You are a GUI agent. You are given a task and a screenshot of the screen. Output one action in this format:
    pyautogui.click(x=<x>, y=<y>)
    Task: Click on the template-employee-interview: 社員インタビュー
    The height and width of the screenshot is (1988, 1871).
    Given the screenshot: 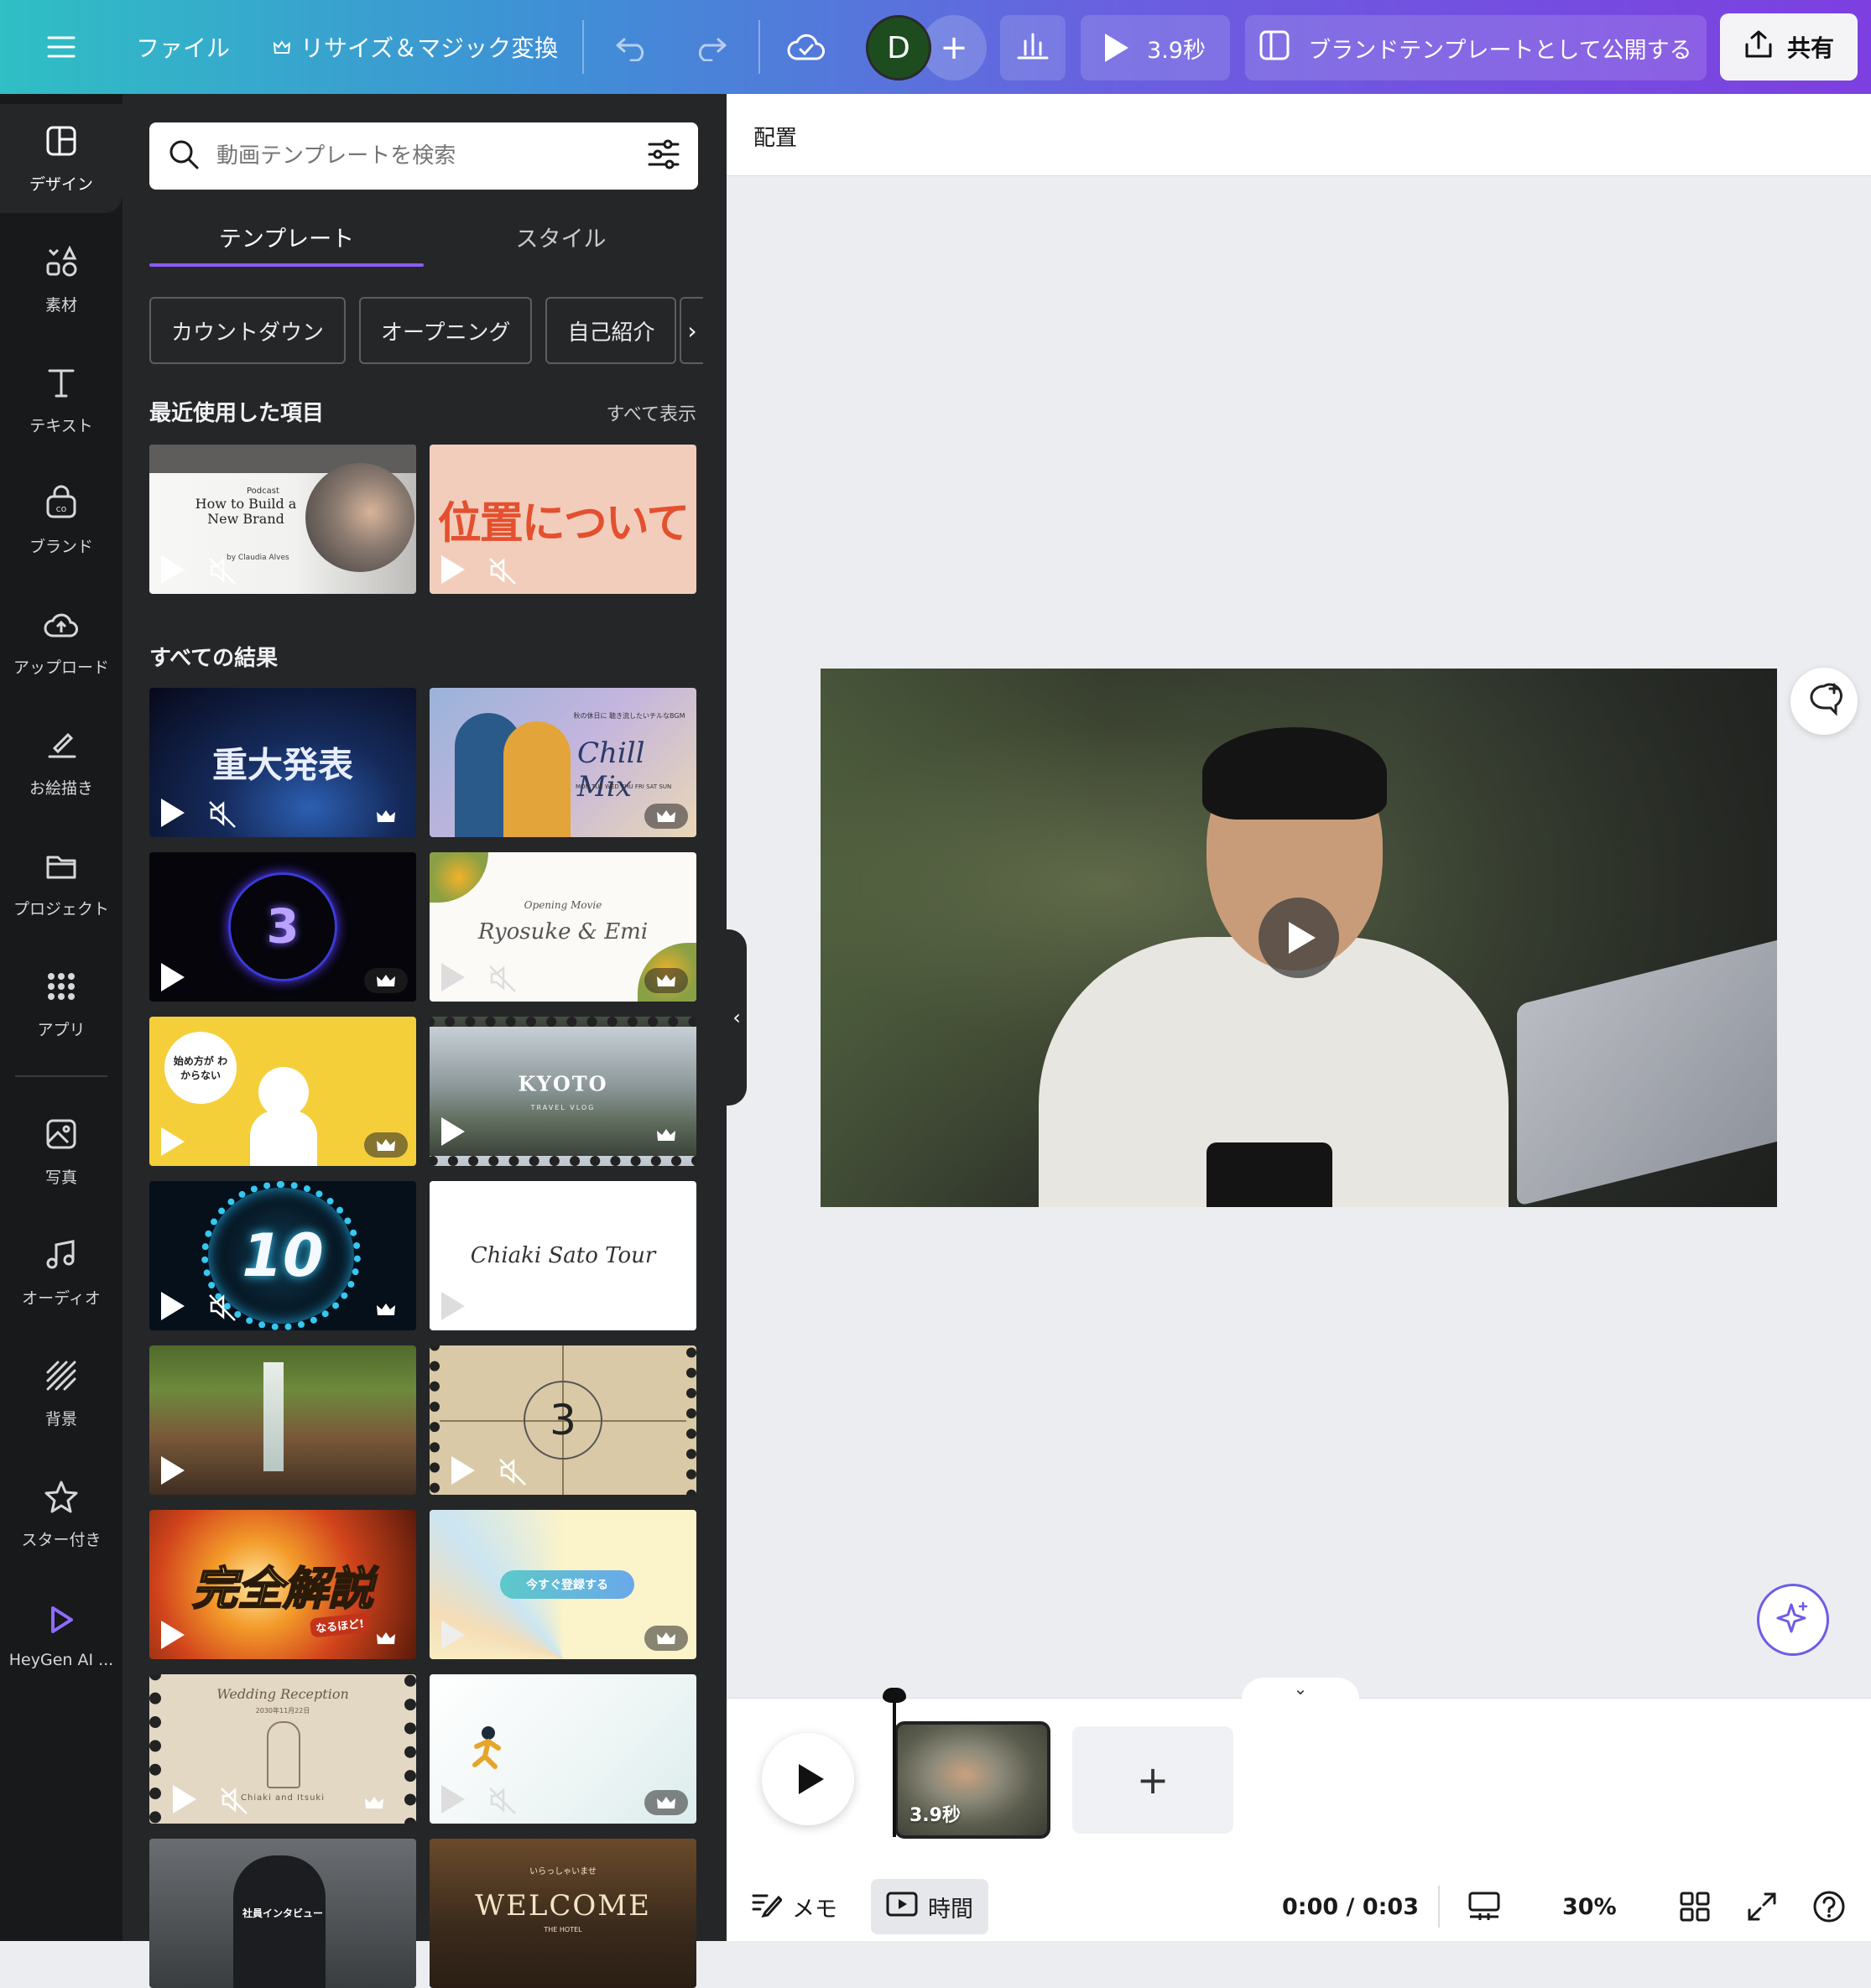 What is the action you would take?
    pyautogui.click(x=283, y=1914)
    